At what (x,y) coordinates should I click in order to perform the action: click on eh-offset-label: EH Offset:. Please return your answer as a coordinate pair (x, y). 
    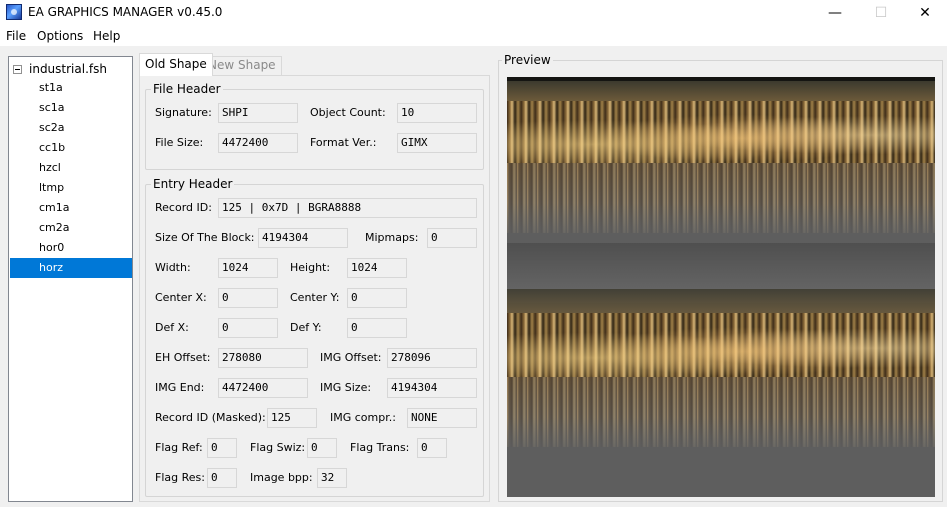
    Looking at the image, I should click on (183, 357).